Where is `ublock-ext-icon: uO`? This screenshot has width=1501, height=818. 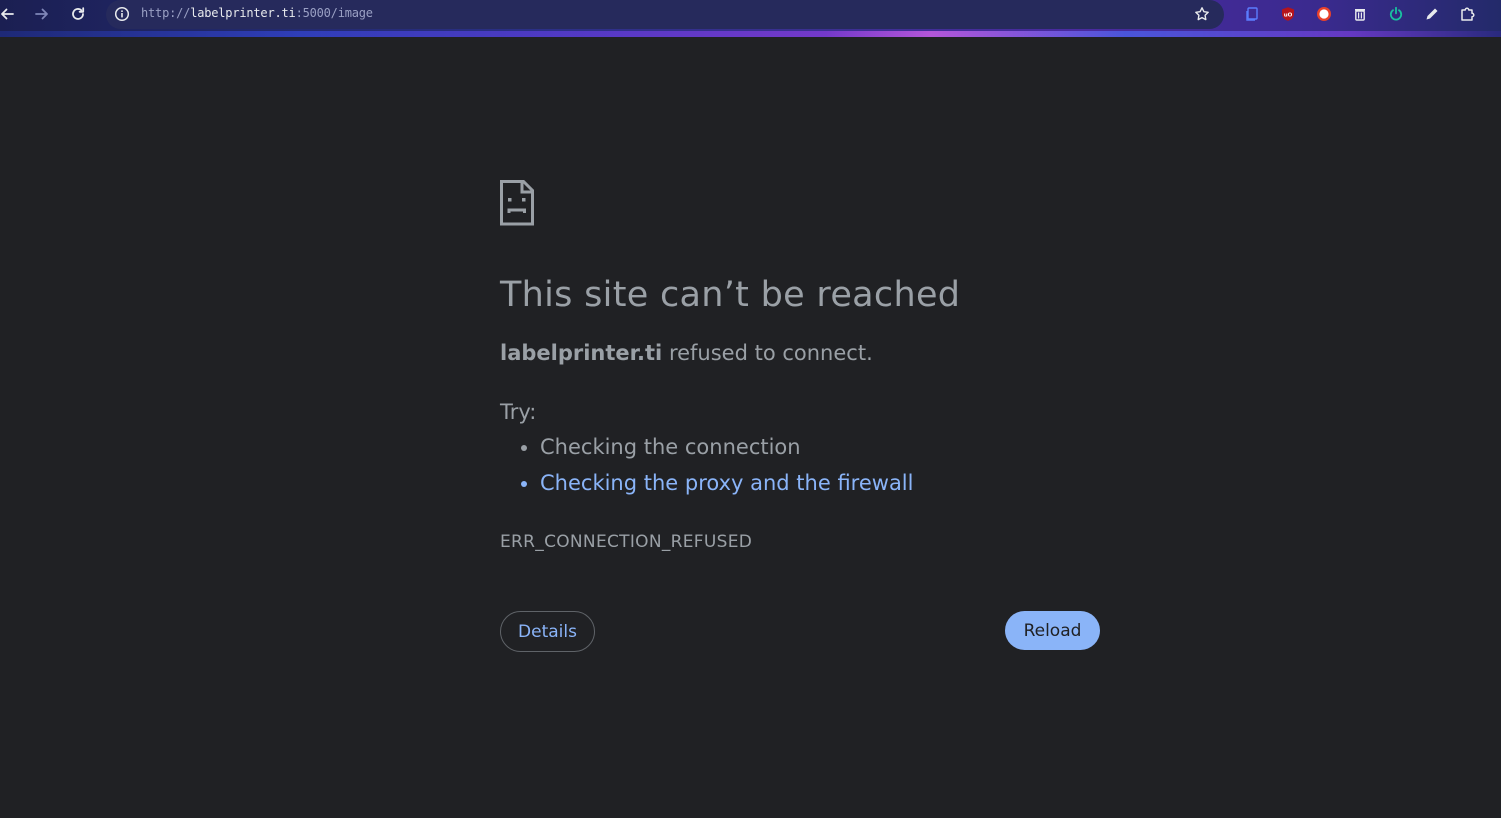 ublock-ext-icon: uO is located at coordinates (1288, 14).